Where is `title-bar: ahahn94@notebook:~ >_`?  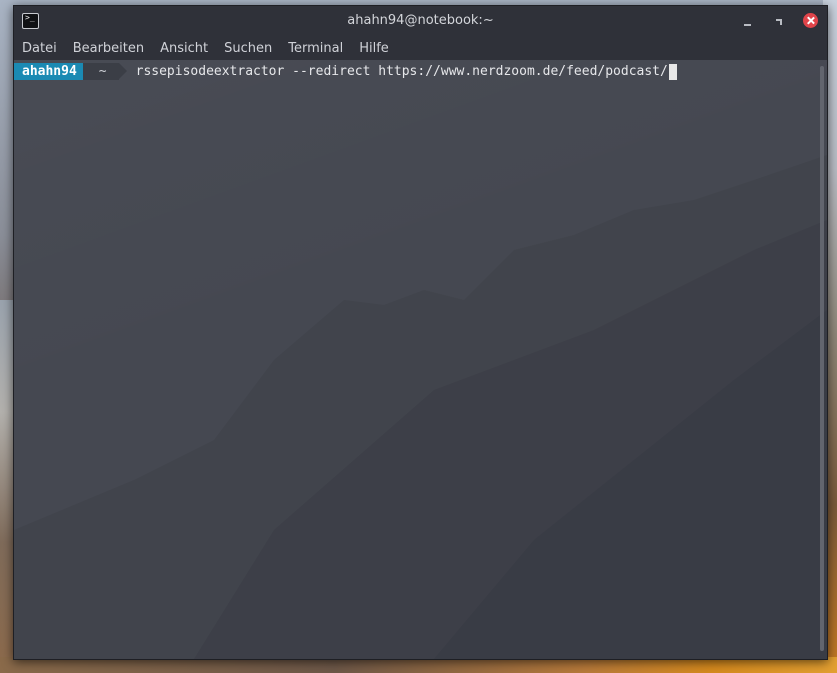
title-bar: ahahn94@notebook:~ >_ is located at coordinates (420, 21).